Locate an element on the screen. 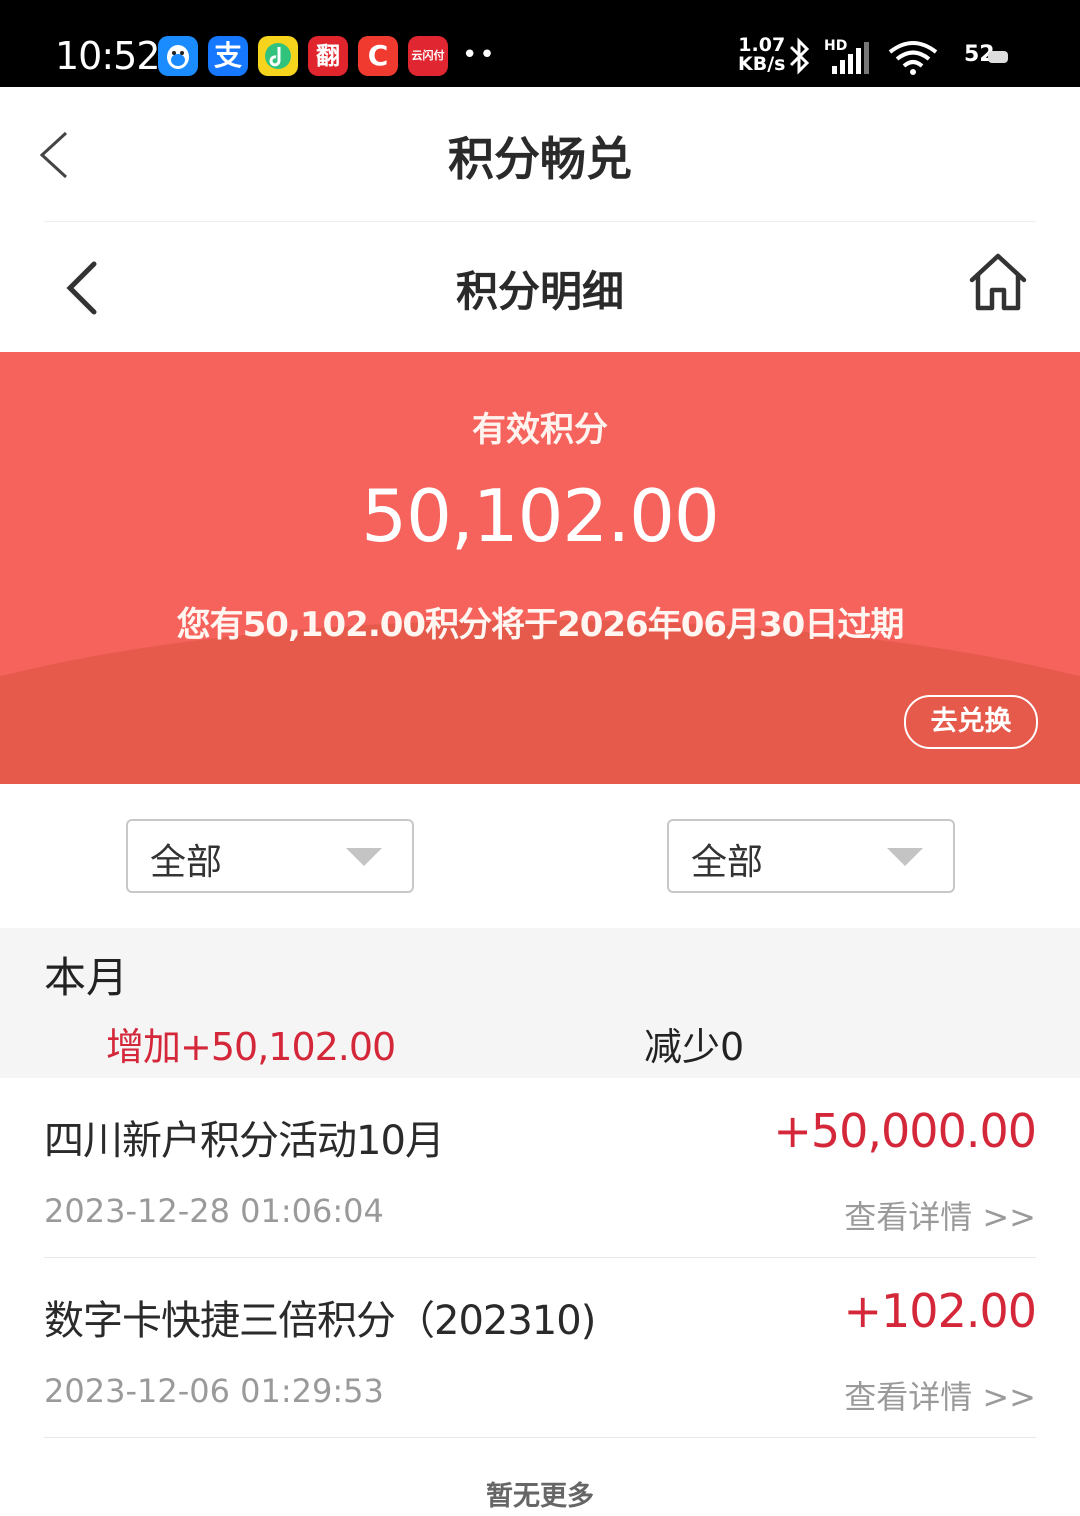 The height and width of the screenshot is (1516, 1080). time-filter-select: 全部 is located at coordinates (811, 856).